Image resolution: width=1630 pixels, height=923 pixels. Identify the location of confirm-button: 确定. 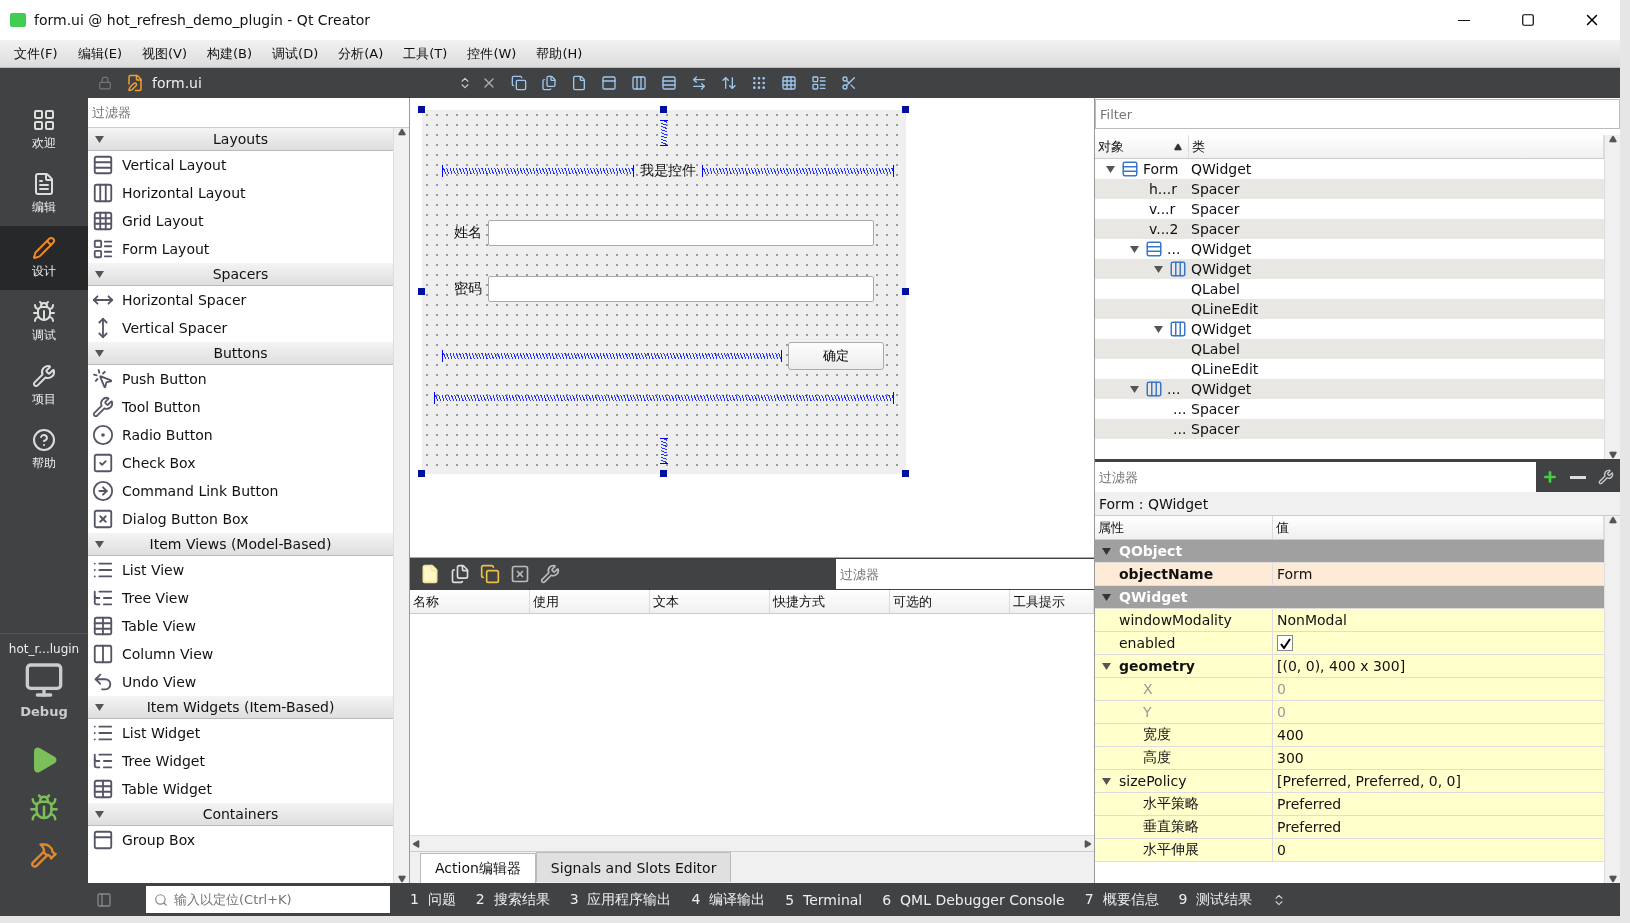
(836, 356).